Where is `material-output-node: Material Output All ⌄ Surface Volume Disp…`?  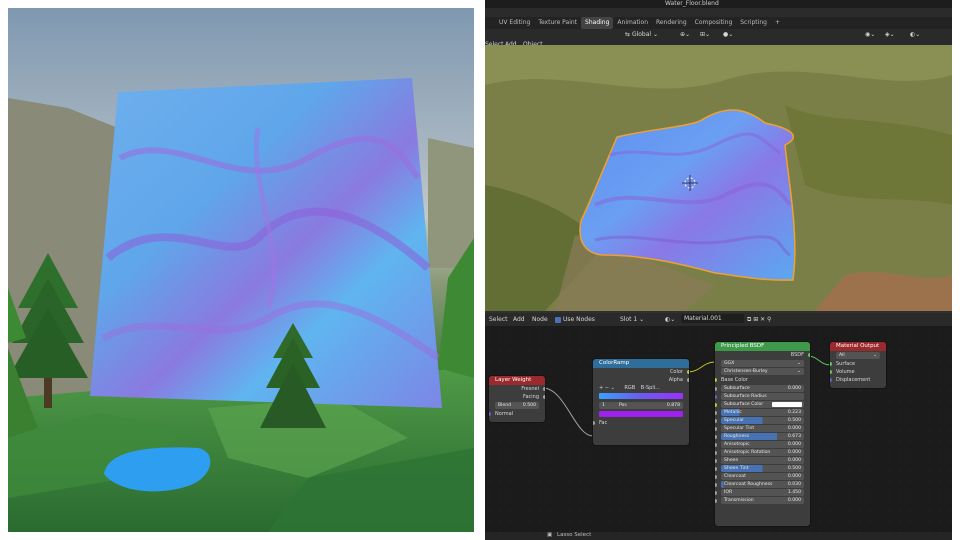 material-output-node: Material Output All ⌄ Surface Volume Disp… is located at coordinates (858, 365).